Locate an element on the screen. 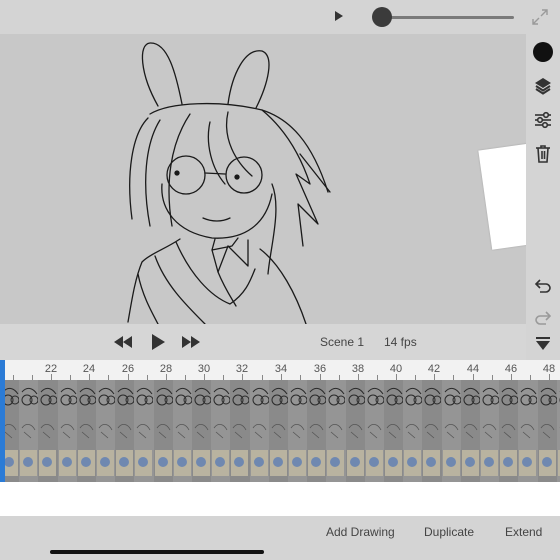 This screenshot has width=560, height=560. color-swatch-button is located at coordinates (543, 52).